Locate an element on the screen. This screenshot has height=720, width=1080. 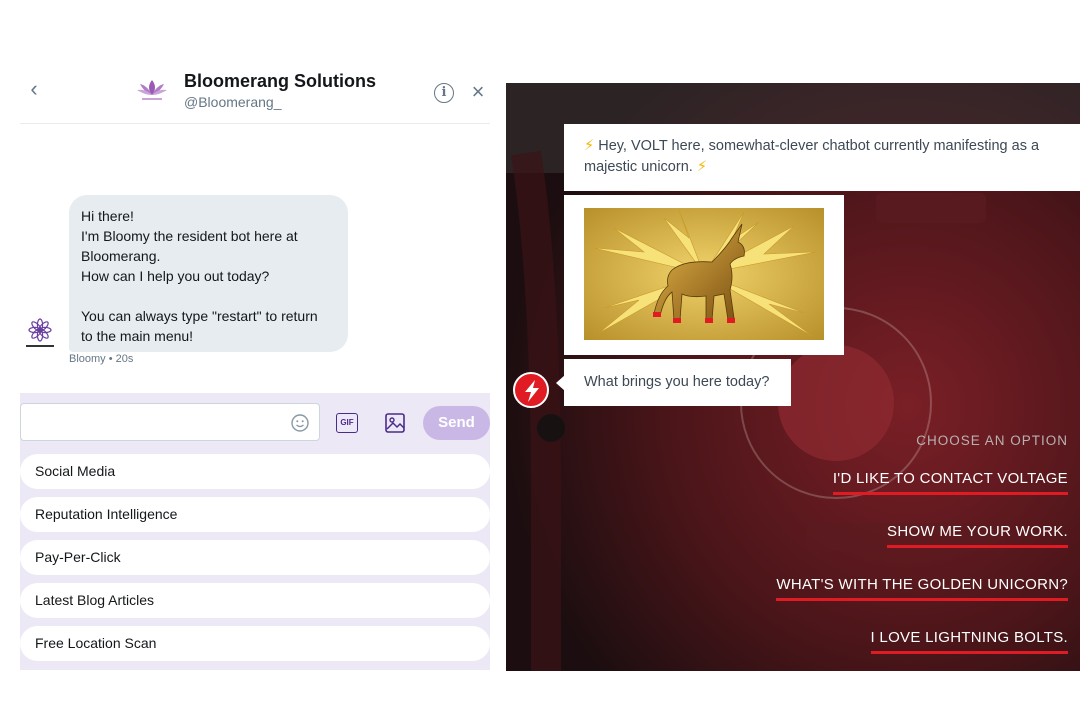
bloomerang-logo-icon is located at coordinates (152, 90).